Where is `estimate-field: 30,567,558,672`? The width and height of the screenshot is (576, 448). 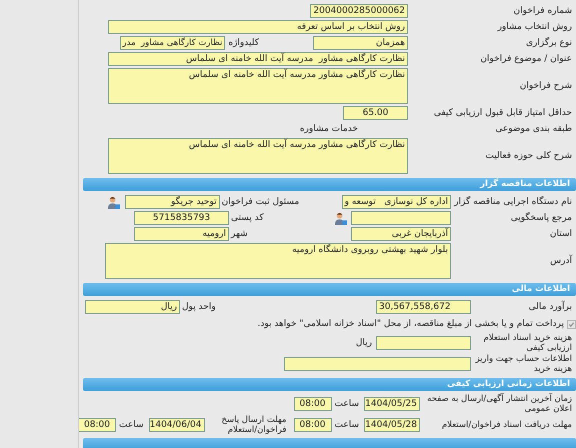 estimate-field: 30,567,558,672 is located at coordinates (423, 307).